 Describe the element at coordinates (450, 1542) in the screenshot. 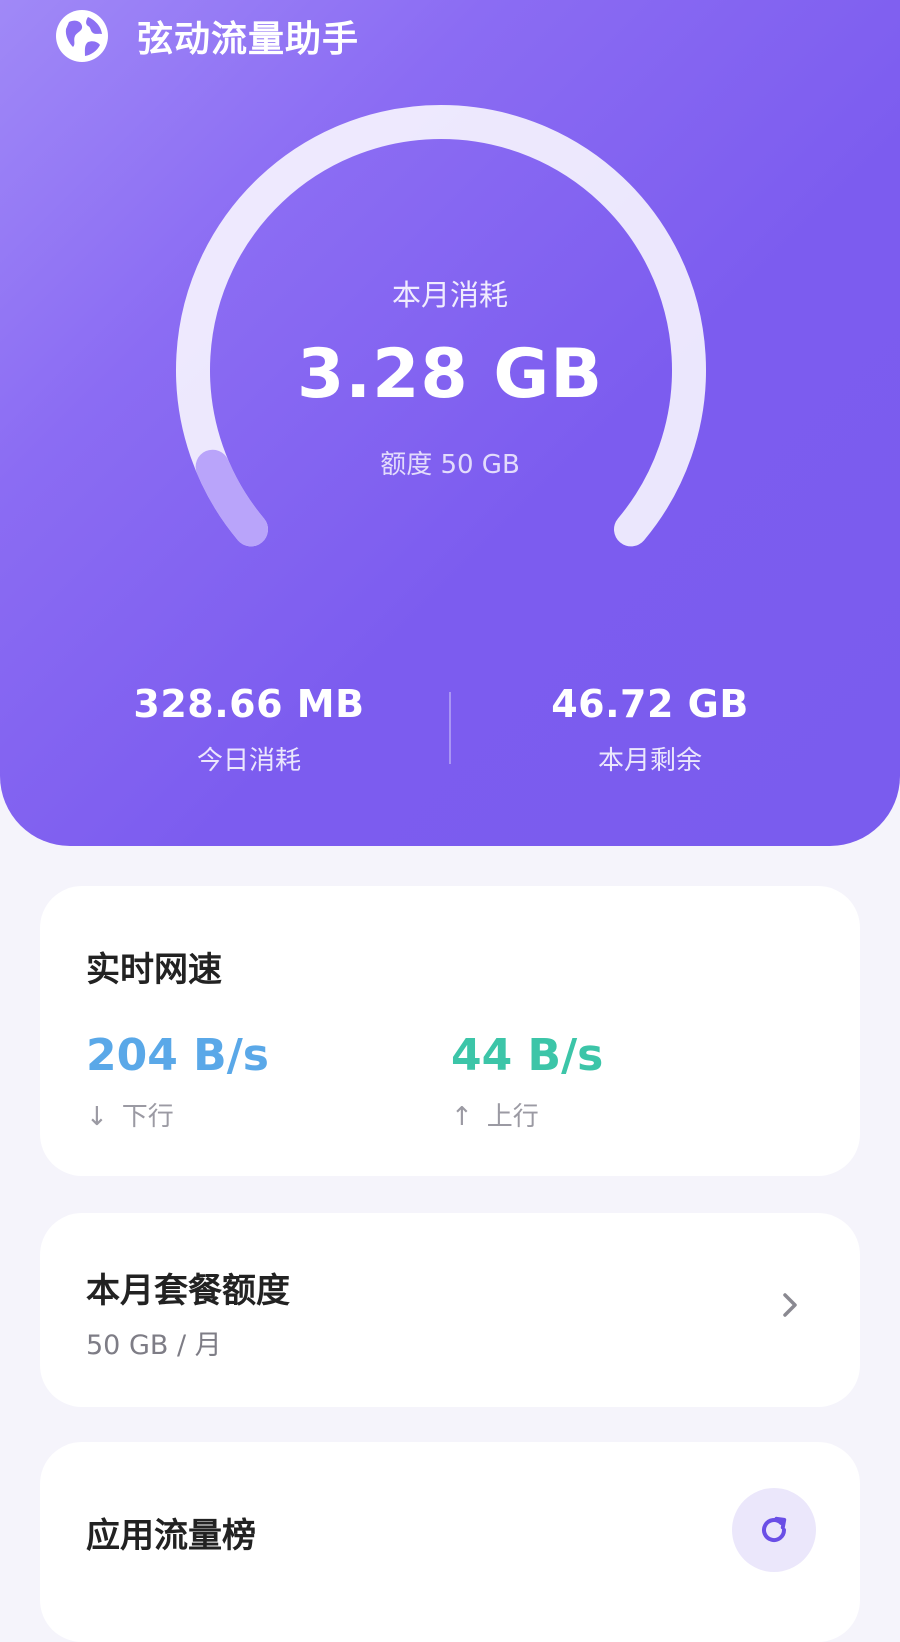

I see `app-ranking-card: 应用流量榜` at that location.